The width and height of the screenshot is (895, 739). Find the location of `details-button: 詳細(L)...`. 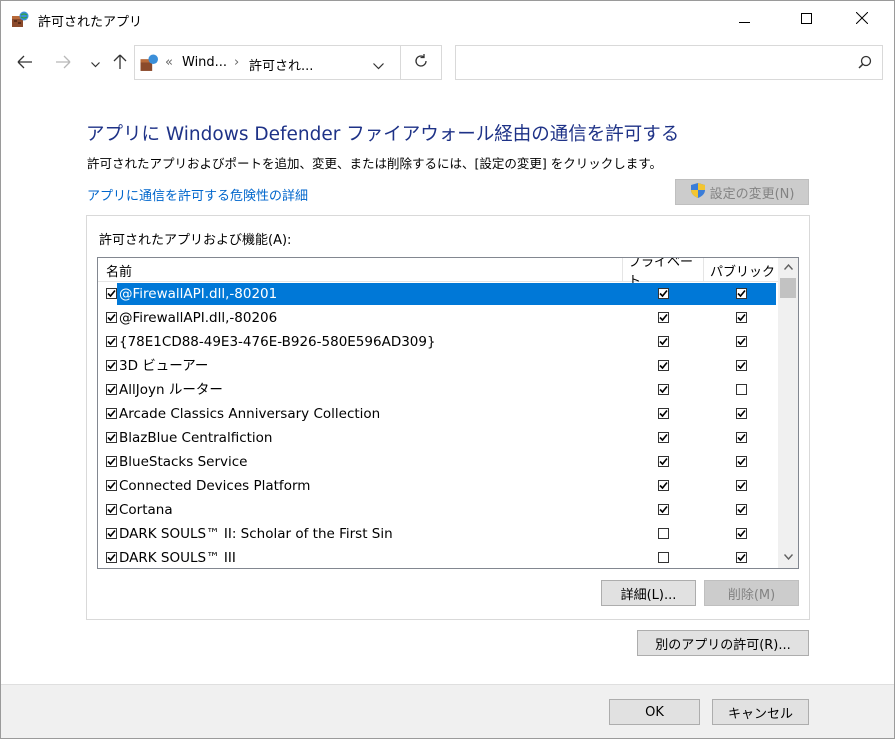

details-button: 詳細(L)... is located at coordinates (648, 593).